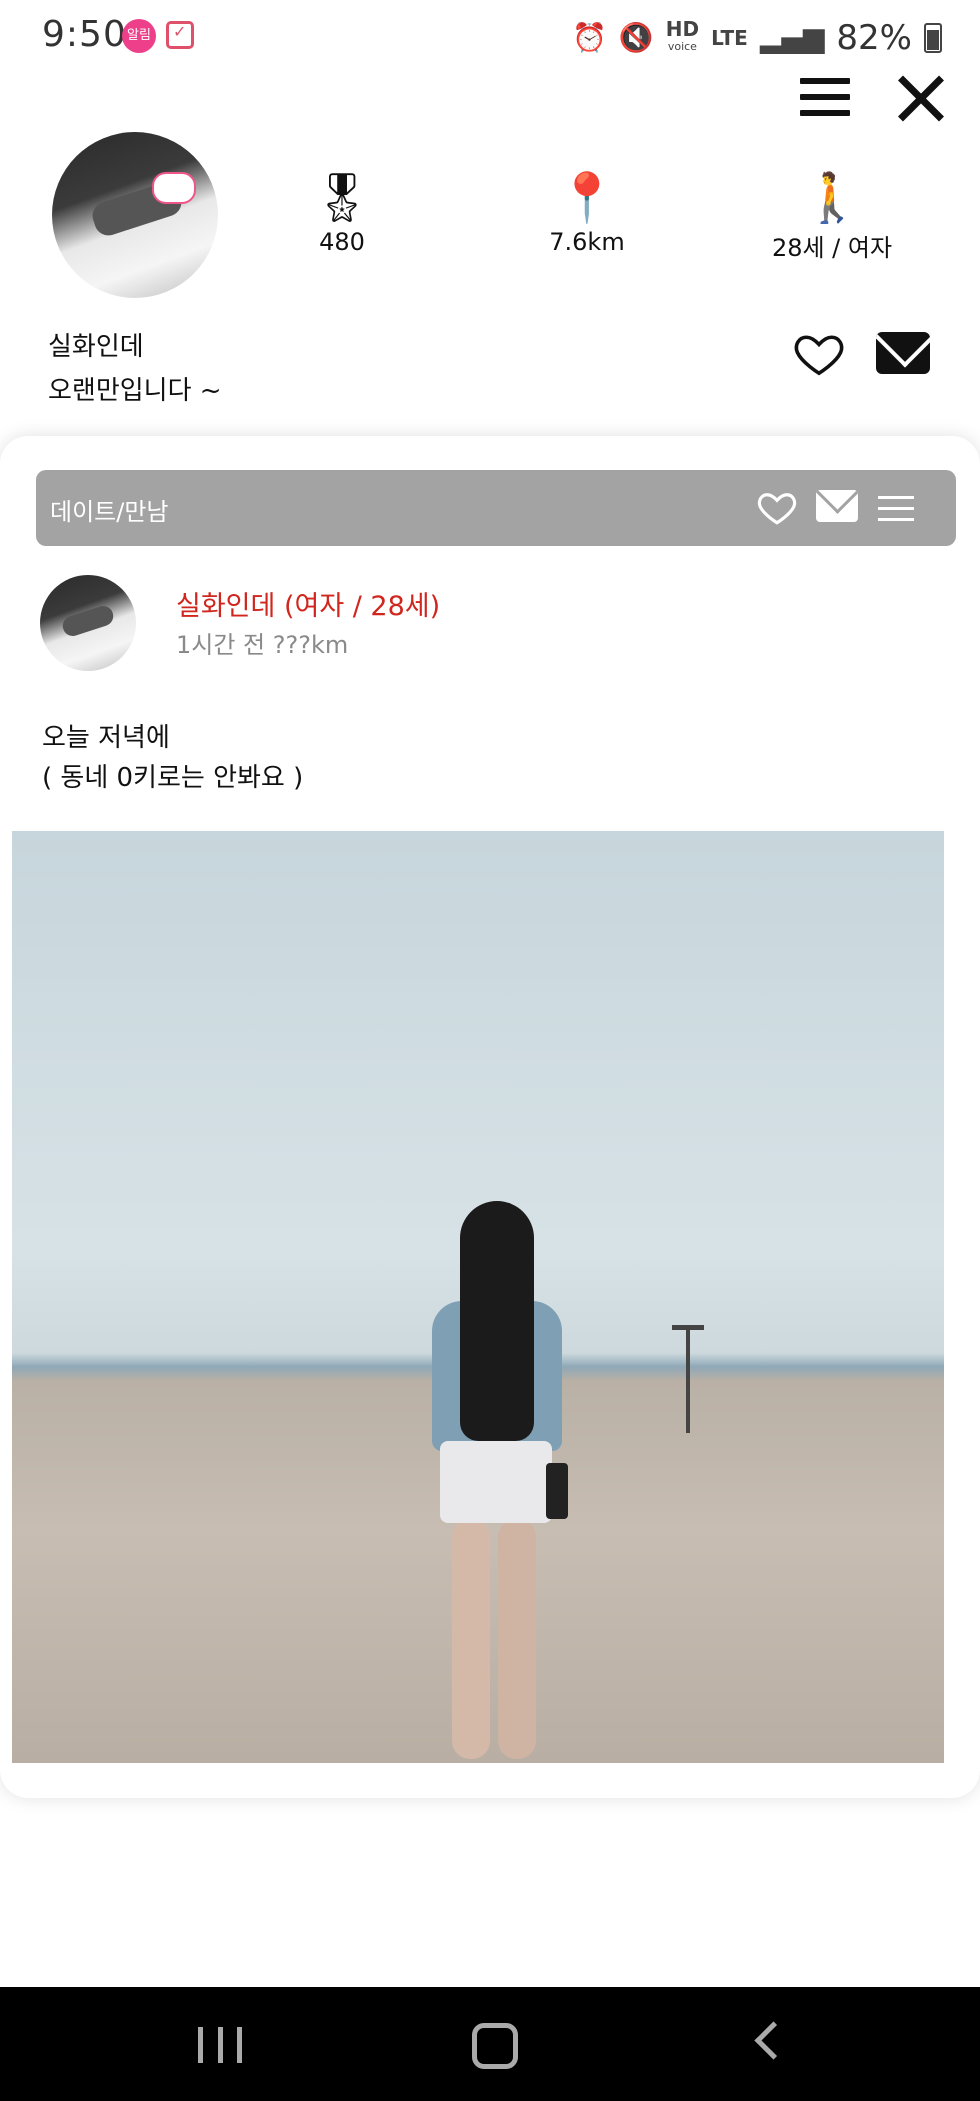  I want to click on points-value: 480, so click(342, 242).